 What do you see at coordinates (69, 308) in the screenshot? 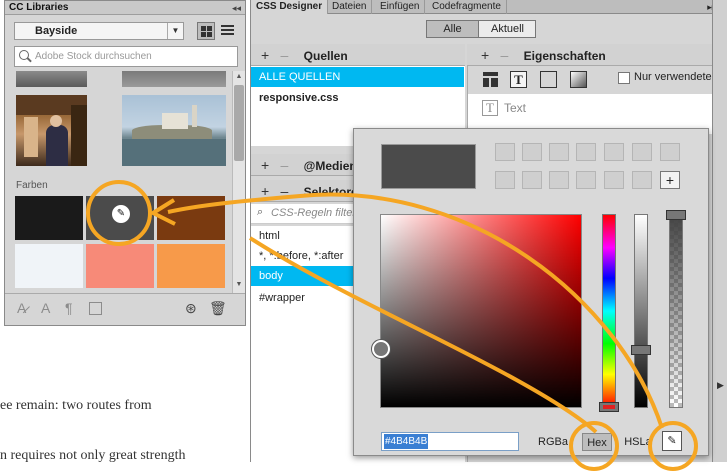
I see `paragraph-style-icon: ¶` at bounding box center [69, 308].